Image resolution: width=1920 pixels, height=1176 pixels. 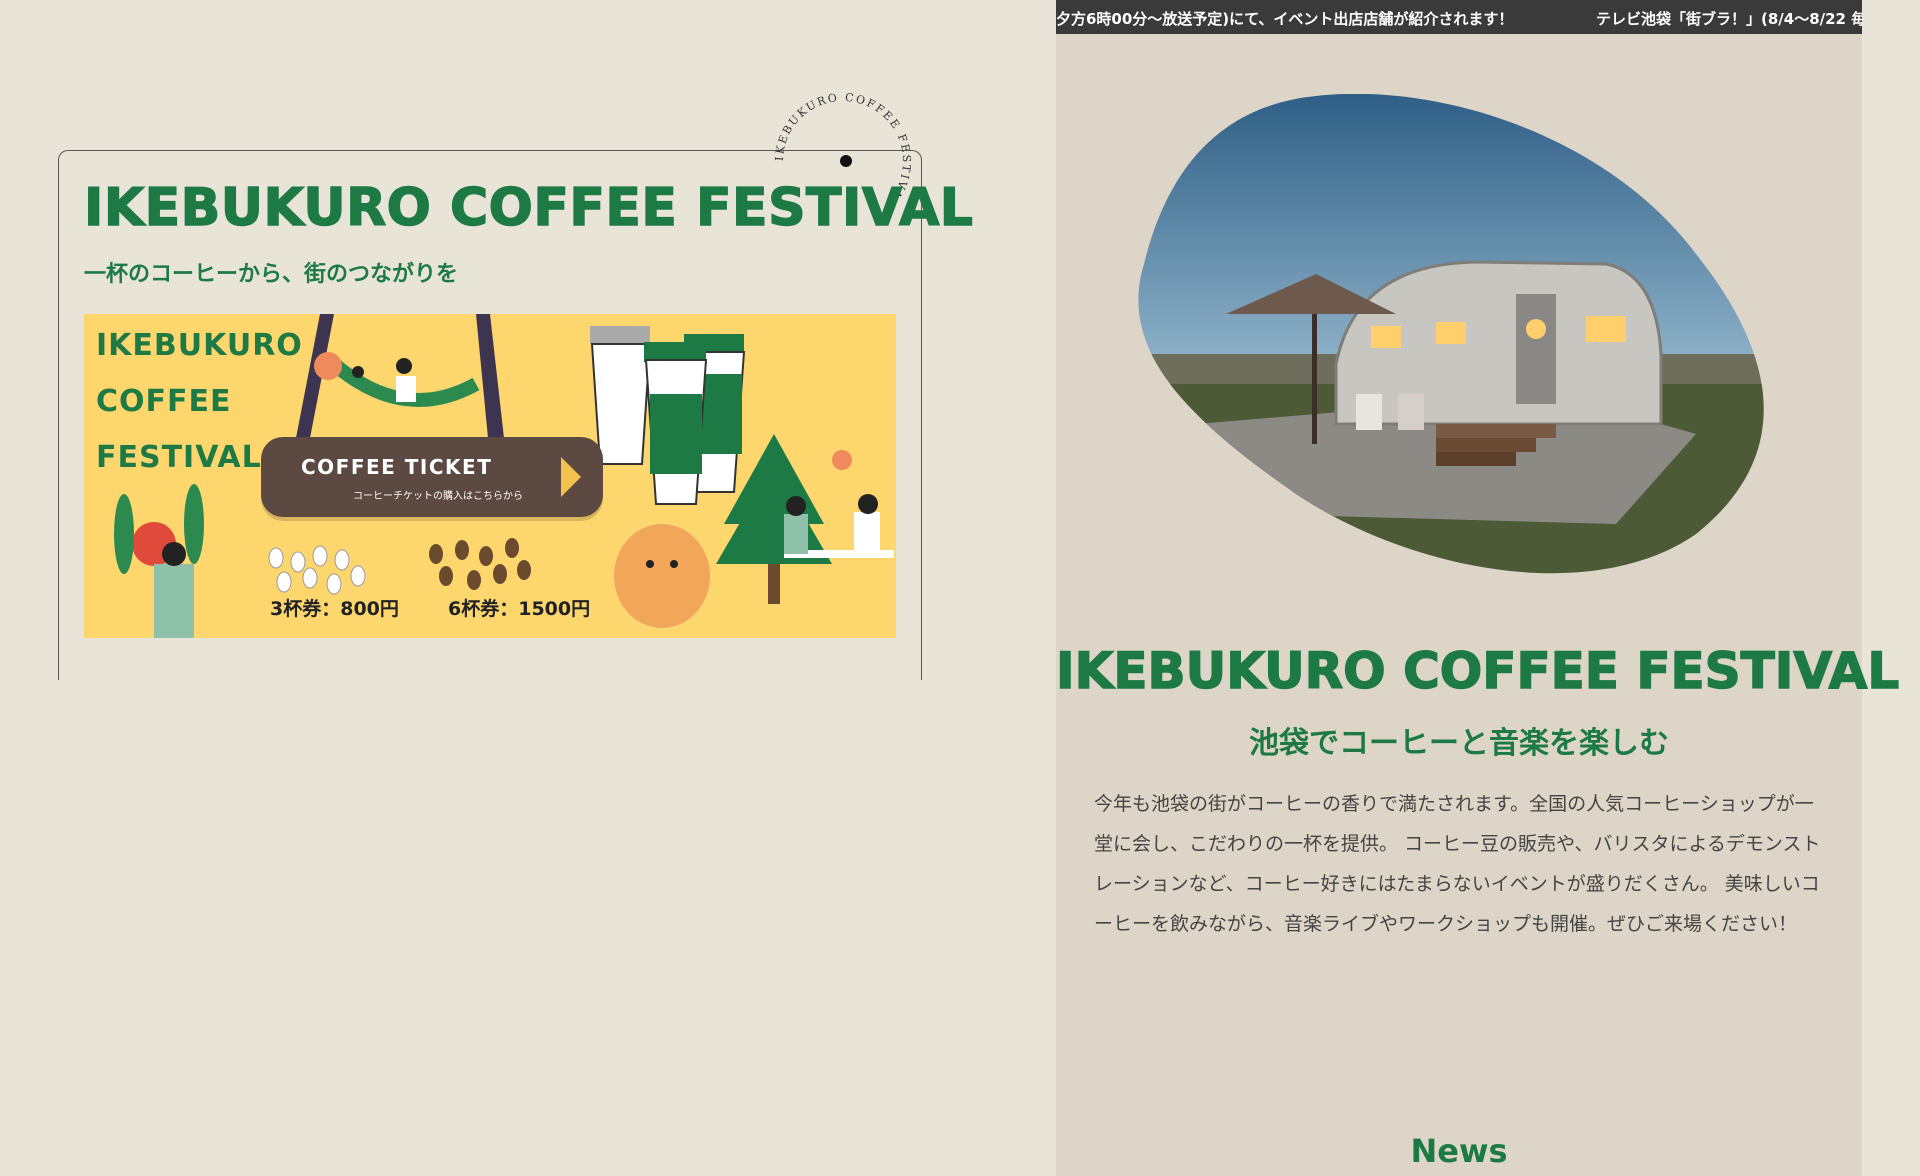 I want to click on ticket-label: COFFEE TICKET, so click(x=397, y=467).